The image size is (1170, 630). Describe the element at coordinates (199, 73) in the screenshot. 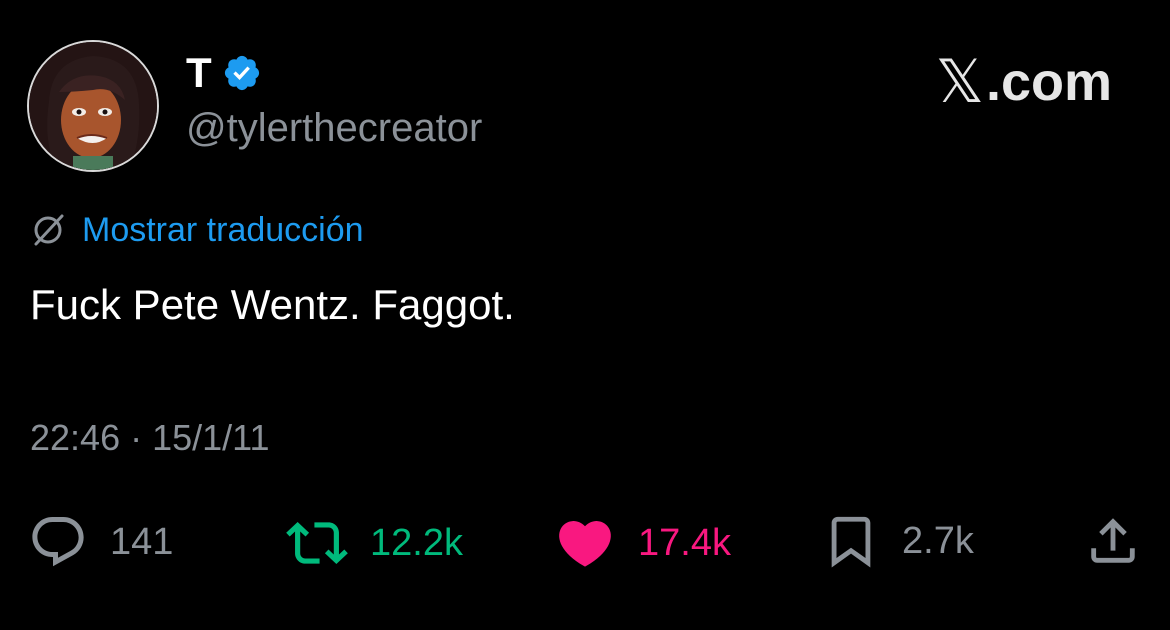

I see `display-name: T` at that location.